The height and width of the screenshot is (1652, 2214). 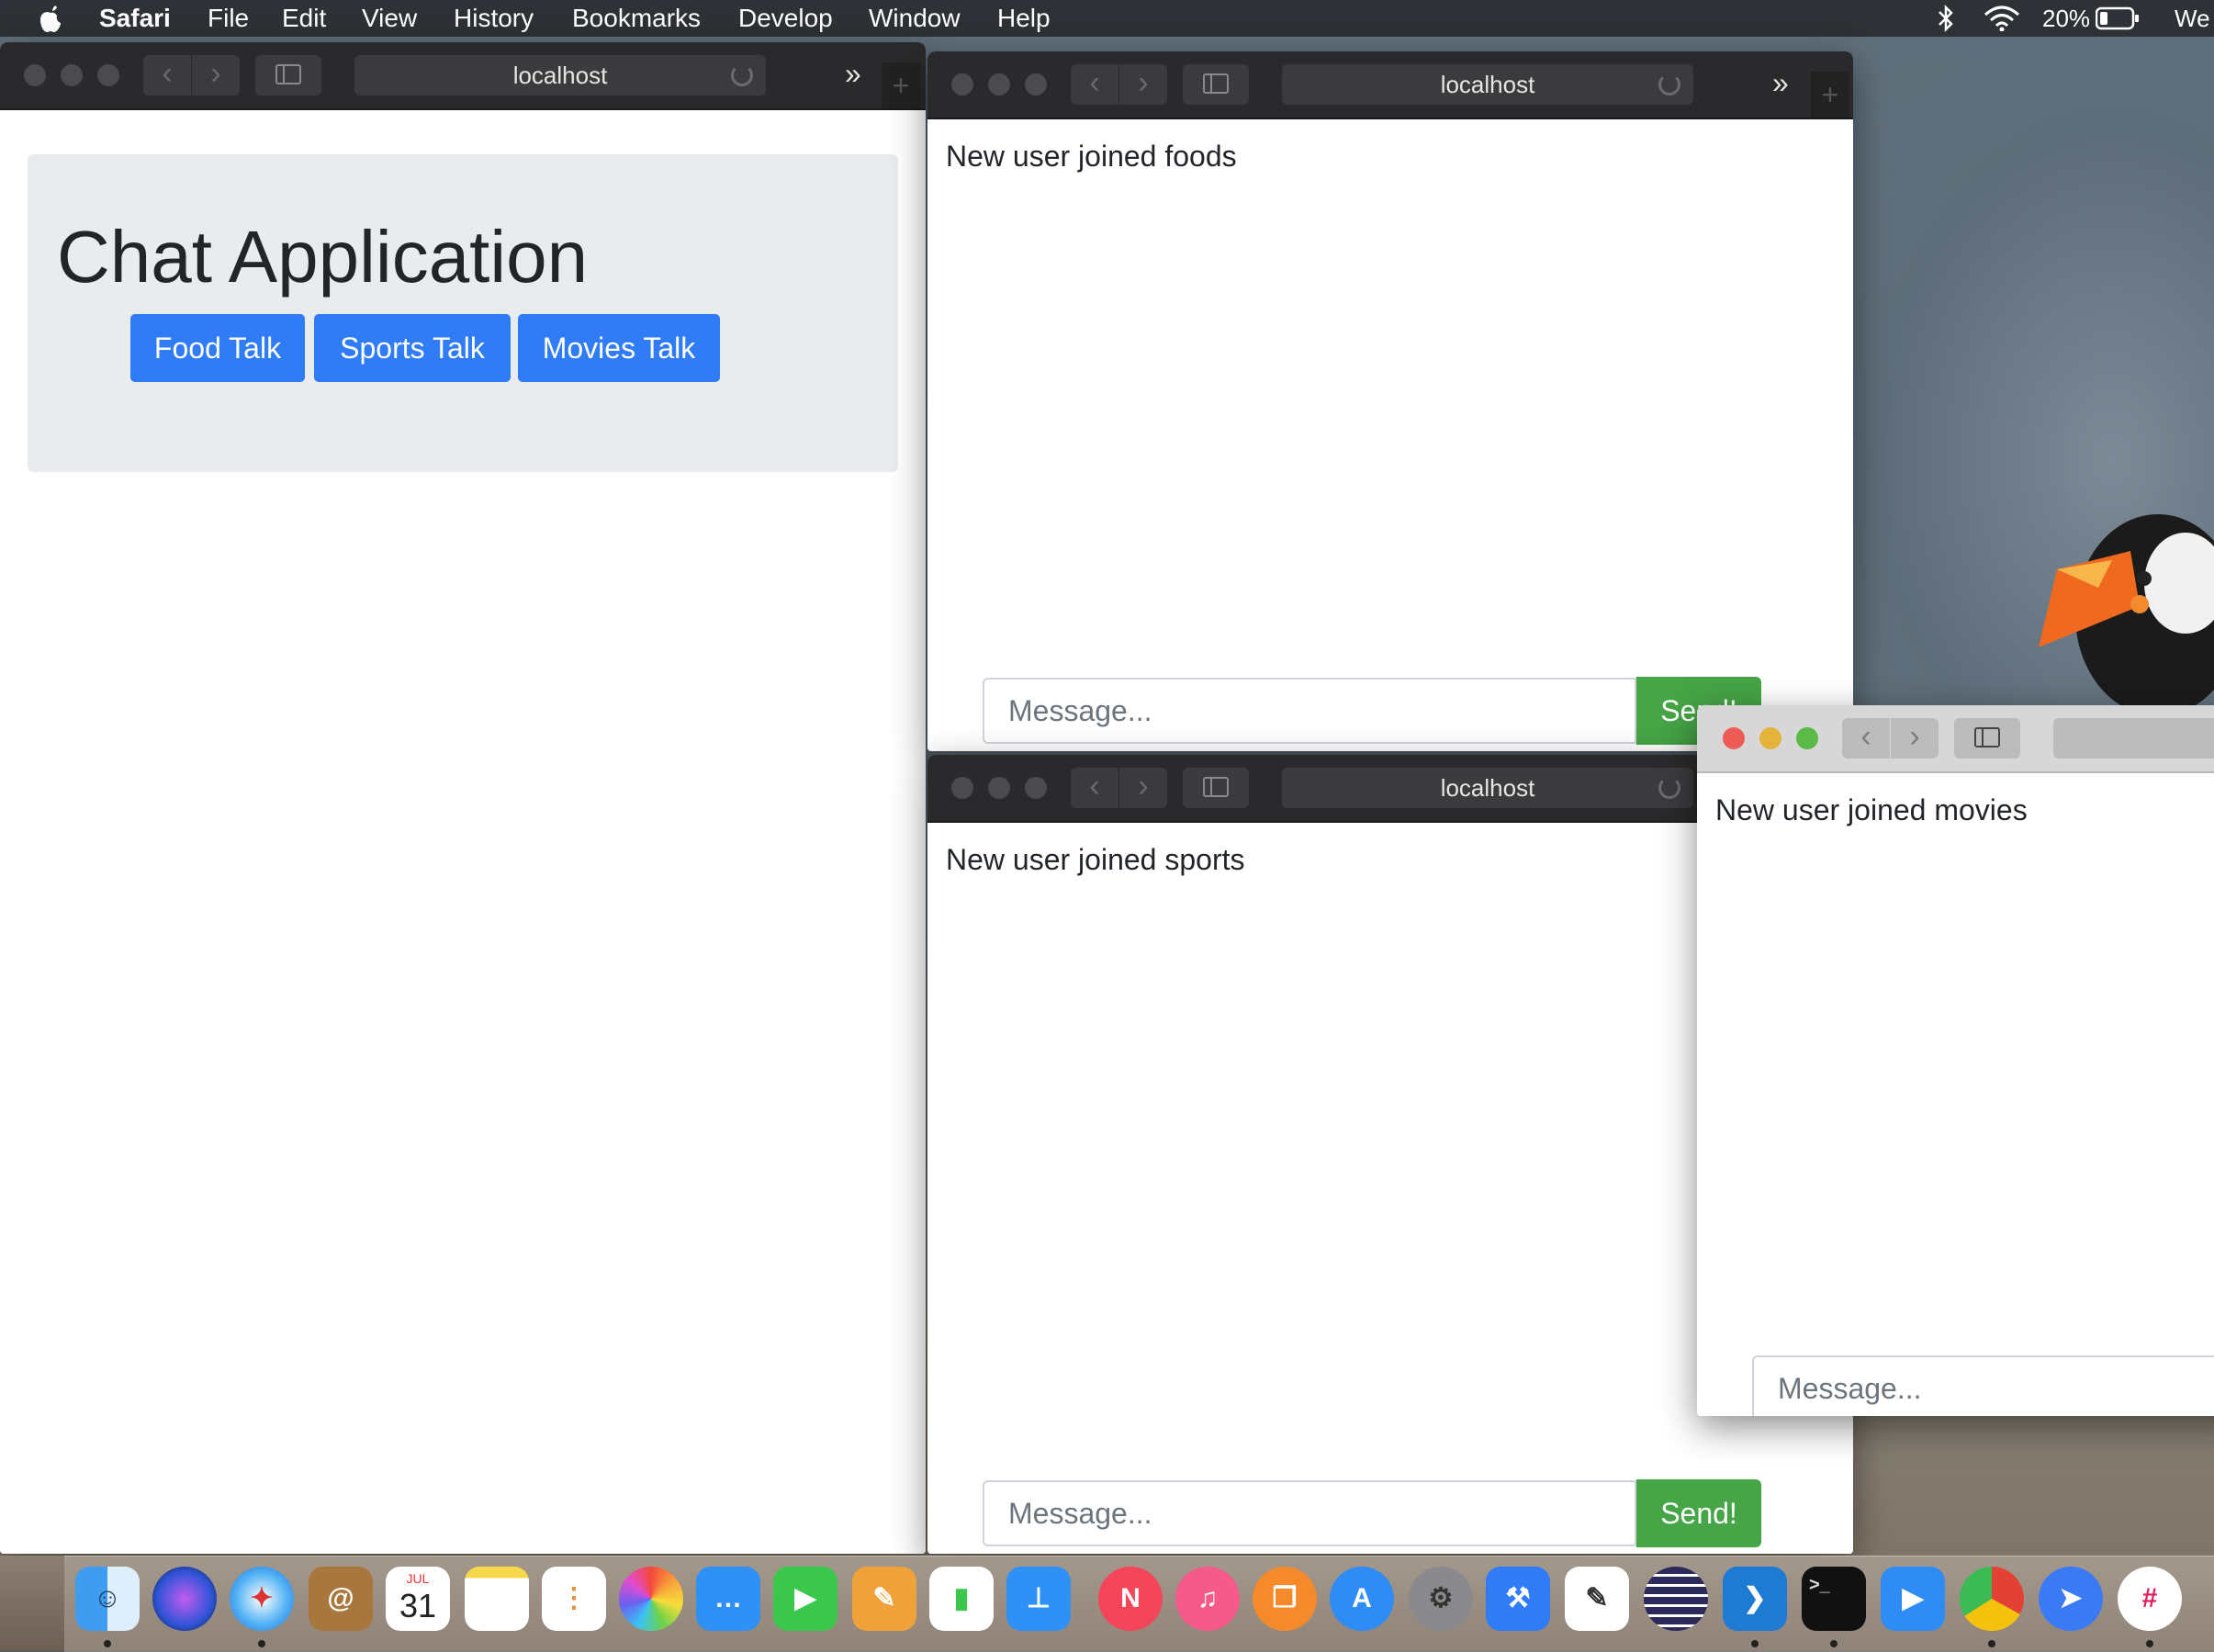 I want to click on numbers-icon: ▮, so click(x=961, y=1599).